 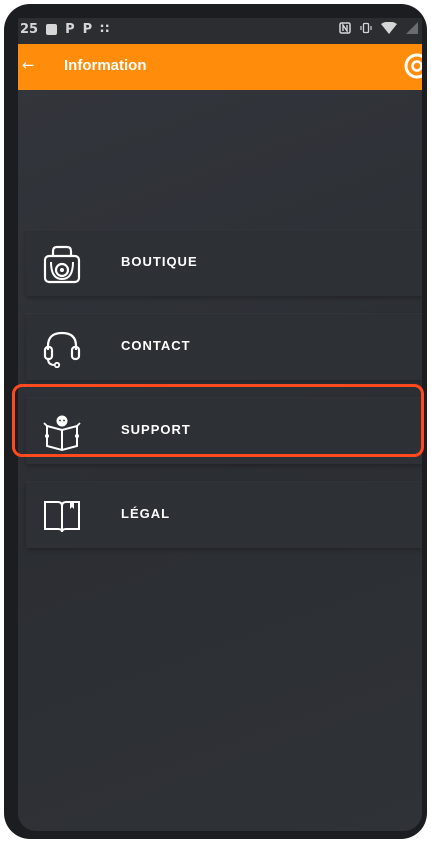 I want to click on app-bar: ← Information, so click(x=220, y=67).